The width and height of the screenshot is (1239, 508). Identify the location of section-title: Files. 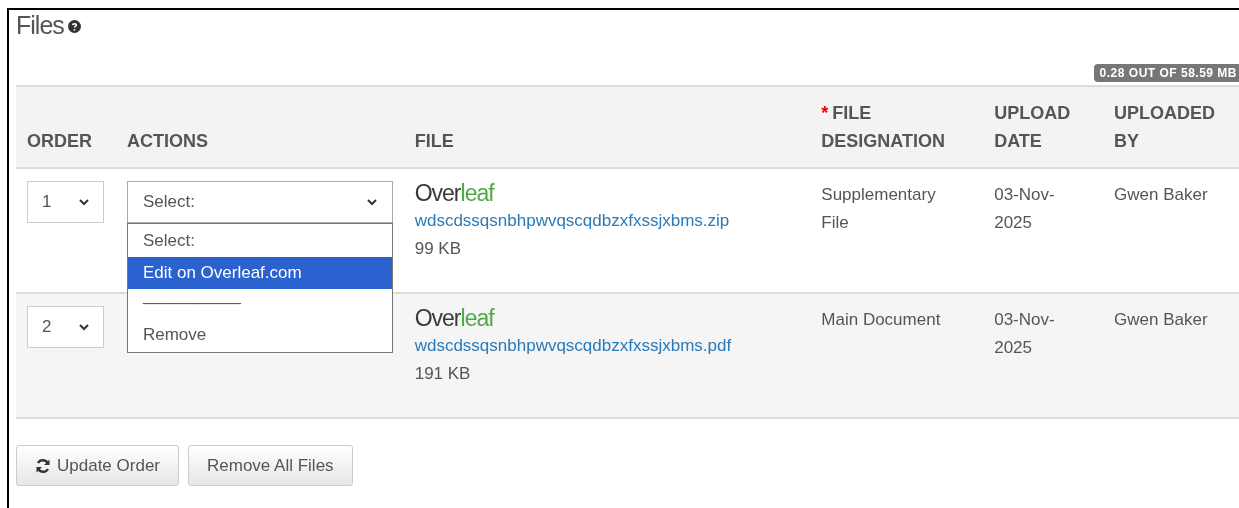
(40, 26).